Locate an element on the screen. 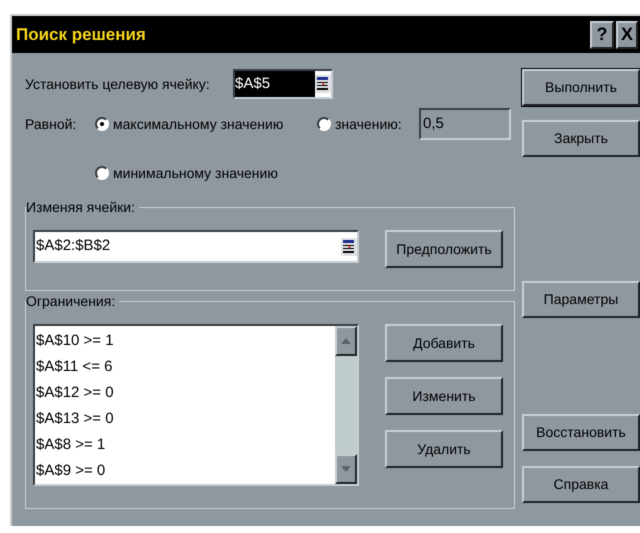 This screenshot has width=640, height=533. constraint-item: $A$11 <= 6 is located at coordinates (185, 367).